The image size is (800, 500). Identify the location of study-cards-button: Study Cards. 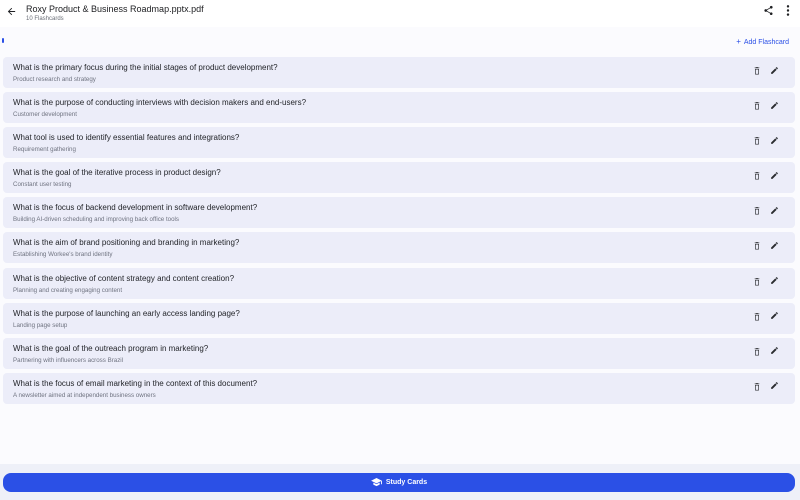
(399, 482).